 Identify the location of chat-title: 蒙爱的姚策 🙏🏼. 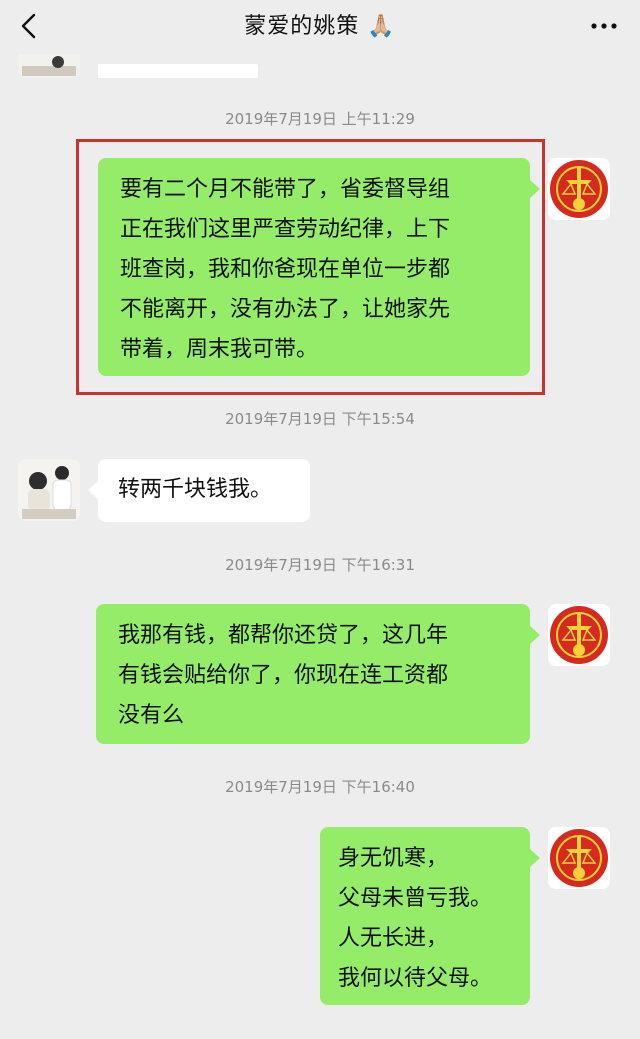
(320, 26).